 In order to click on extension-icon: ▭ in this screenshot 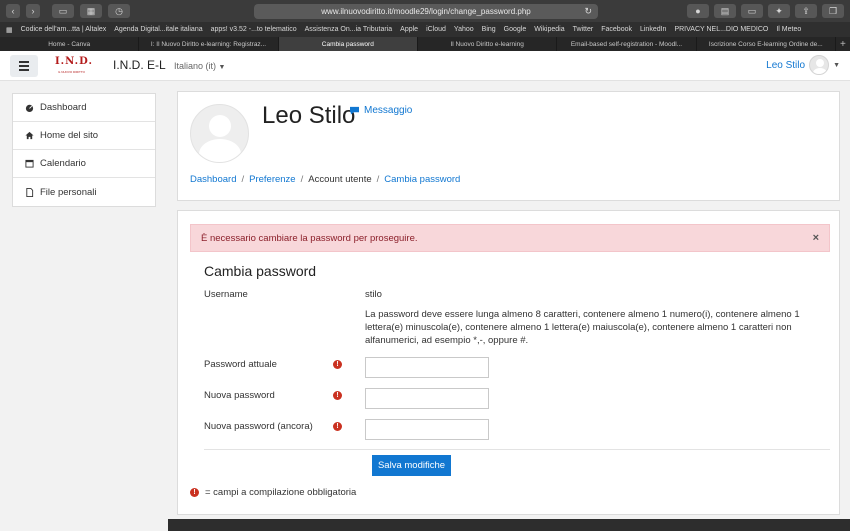, I will do `click(752, 11)`.